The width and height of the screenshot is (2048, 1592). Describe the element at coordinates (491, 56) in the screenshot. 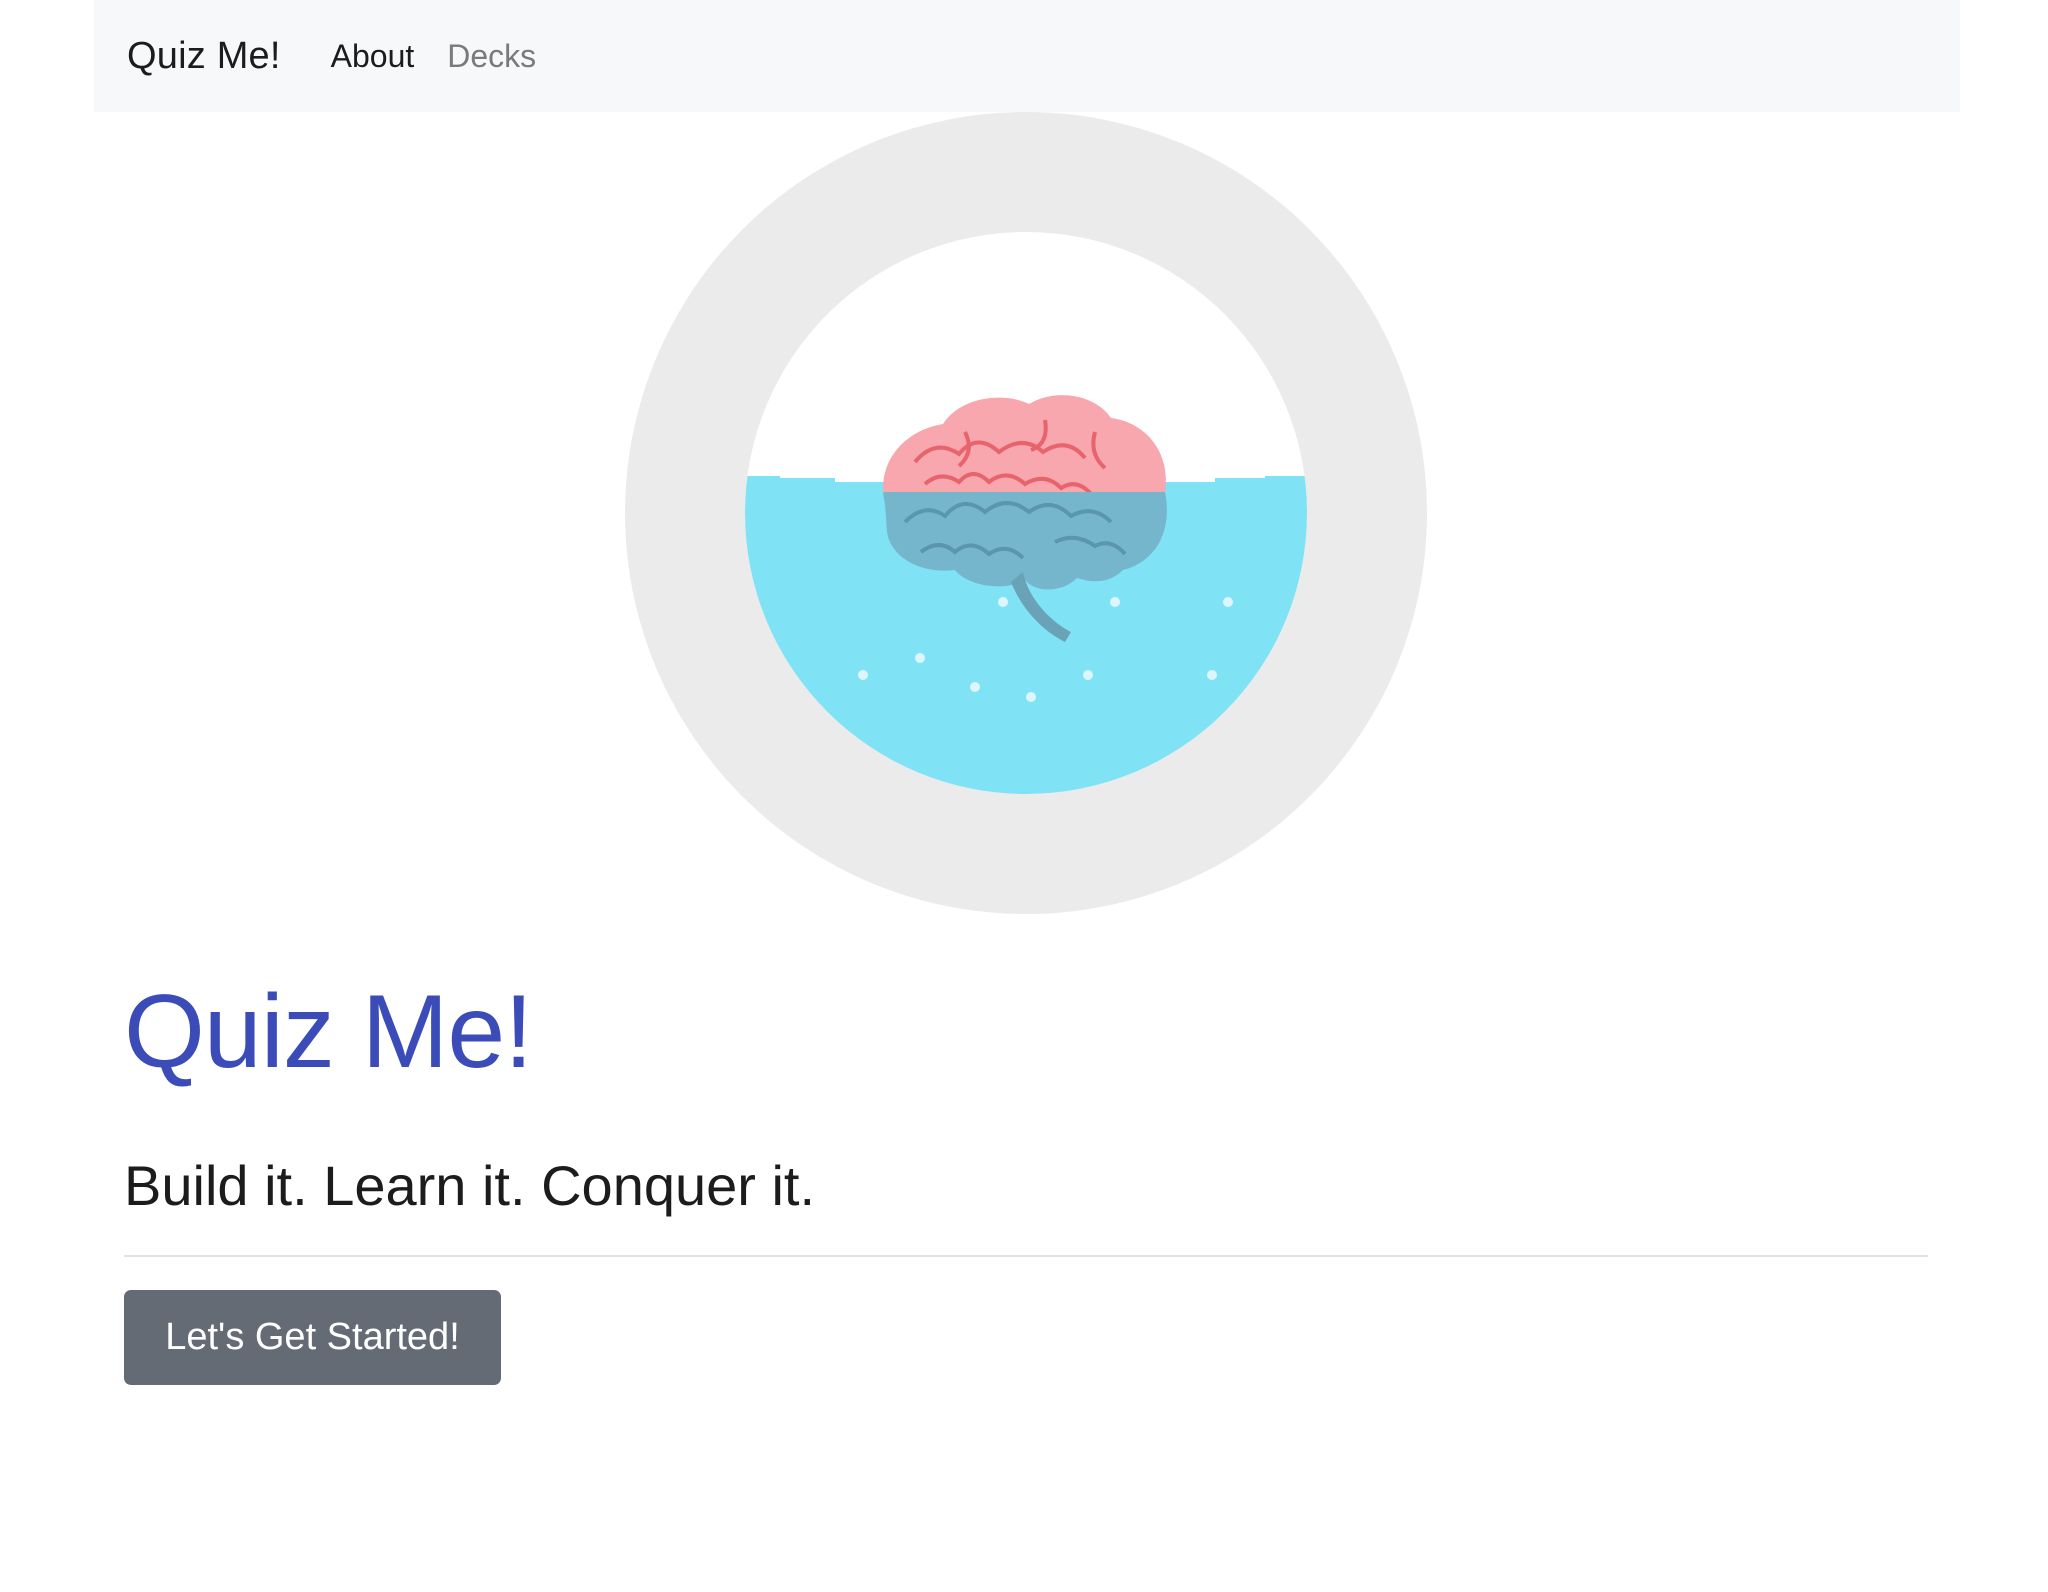

I see `nav-link-decks: Decks` at that location.